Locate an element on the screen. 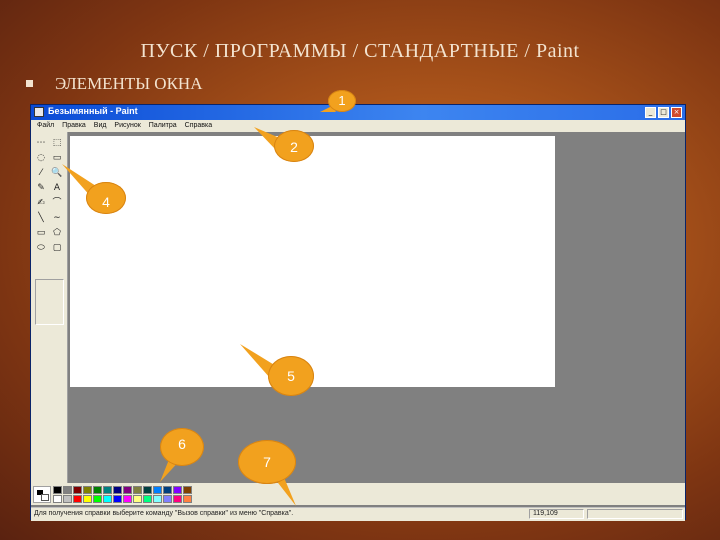 This screenshot has height=540, width=720. callout-7: 7 is located at coordinates (267, 462).